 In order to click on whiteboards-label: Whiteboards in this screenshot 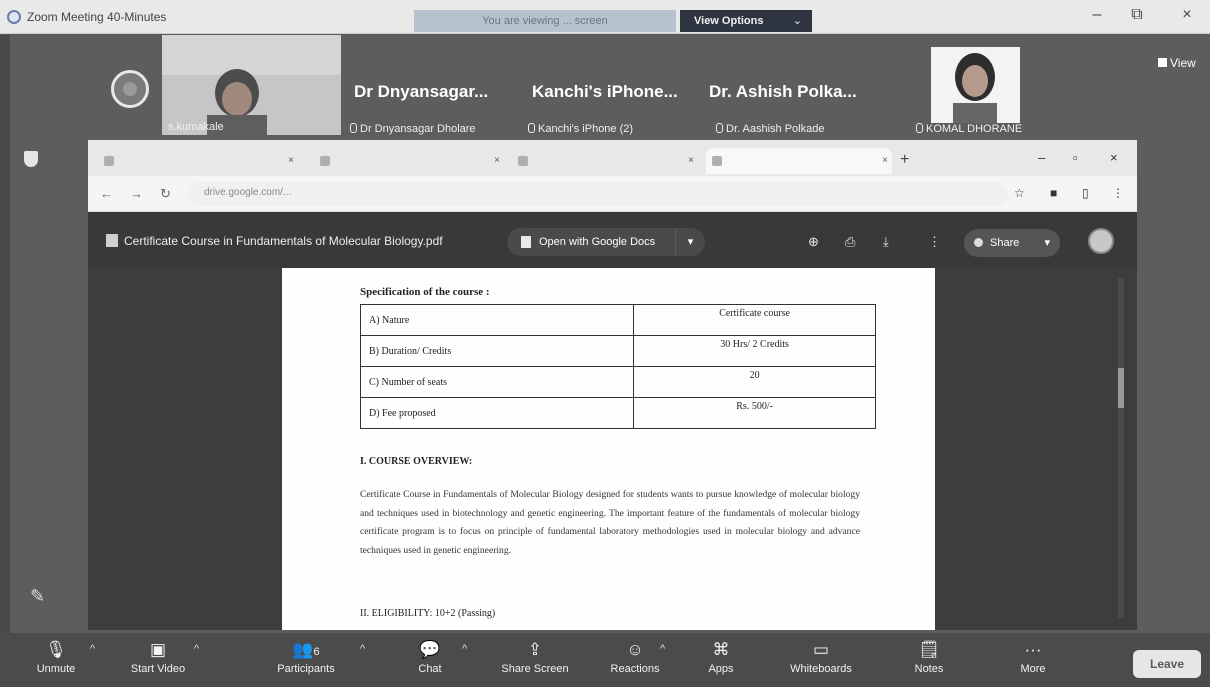, I will do `click(821, 669)`.